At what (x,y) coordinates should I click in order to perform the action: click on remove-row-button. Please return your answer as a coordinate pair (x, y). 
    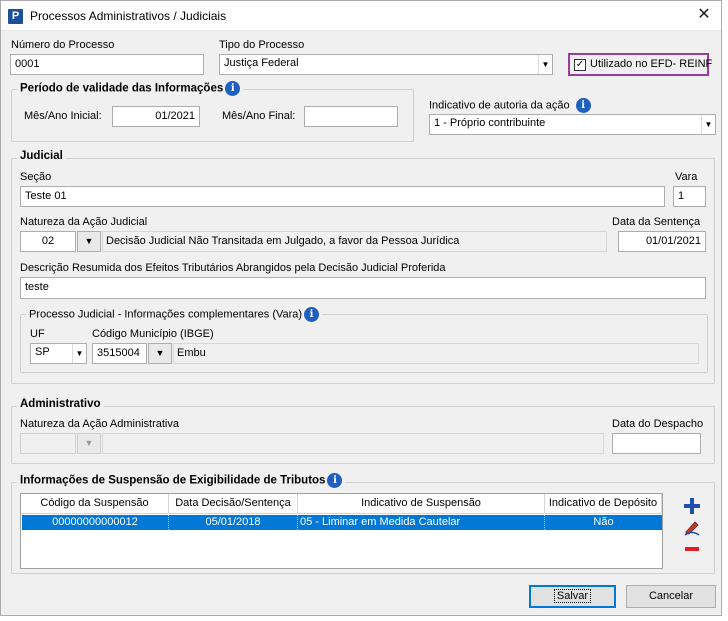
    Looking at the image, I should click on (692, 549).